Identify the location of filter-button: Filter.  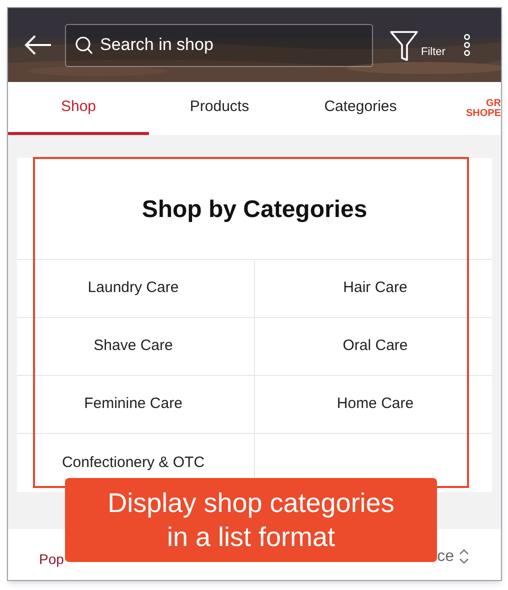
(417, 45).